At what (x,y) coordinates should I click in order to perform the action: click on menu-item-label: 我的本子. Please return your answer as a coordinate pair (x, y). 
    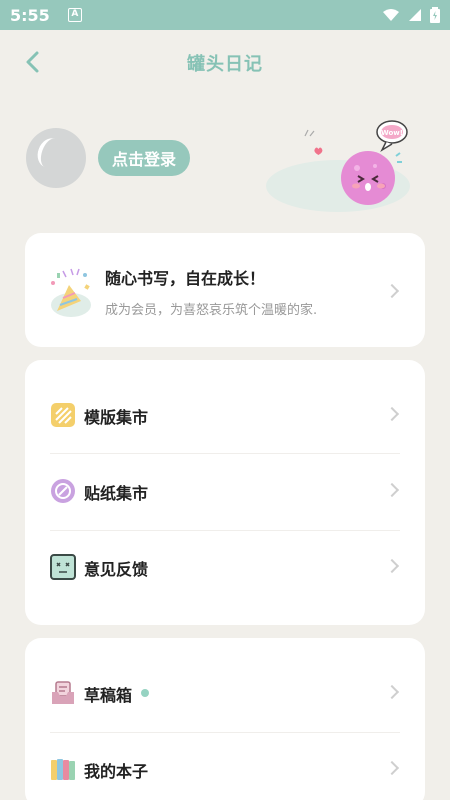
    Looking at the image, I should click on (116, 771).